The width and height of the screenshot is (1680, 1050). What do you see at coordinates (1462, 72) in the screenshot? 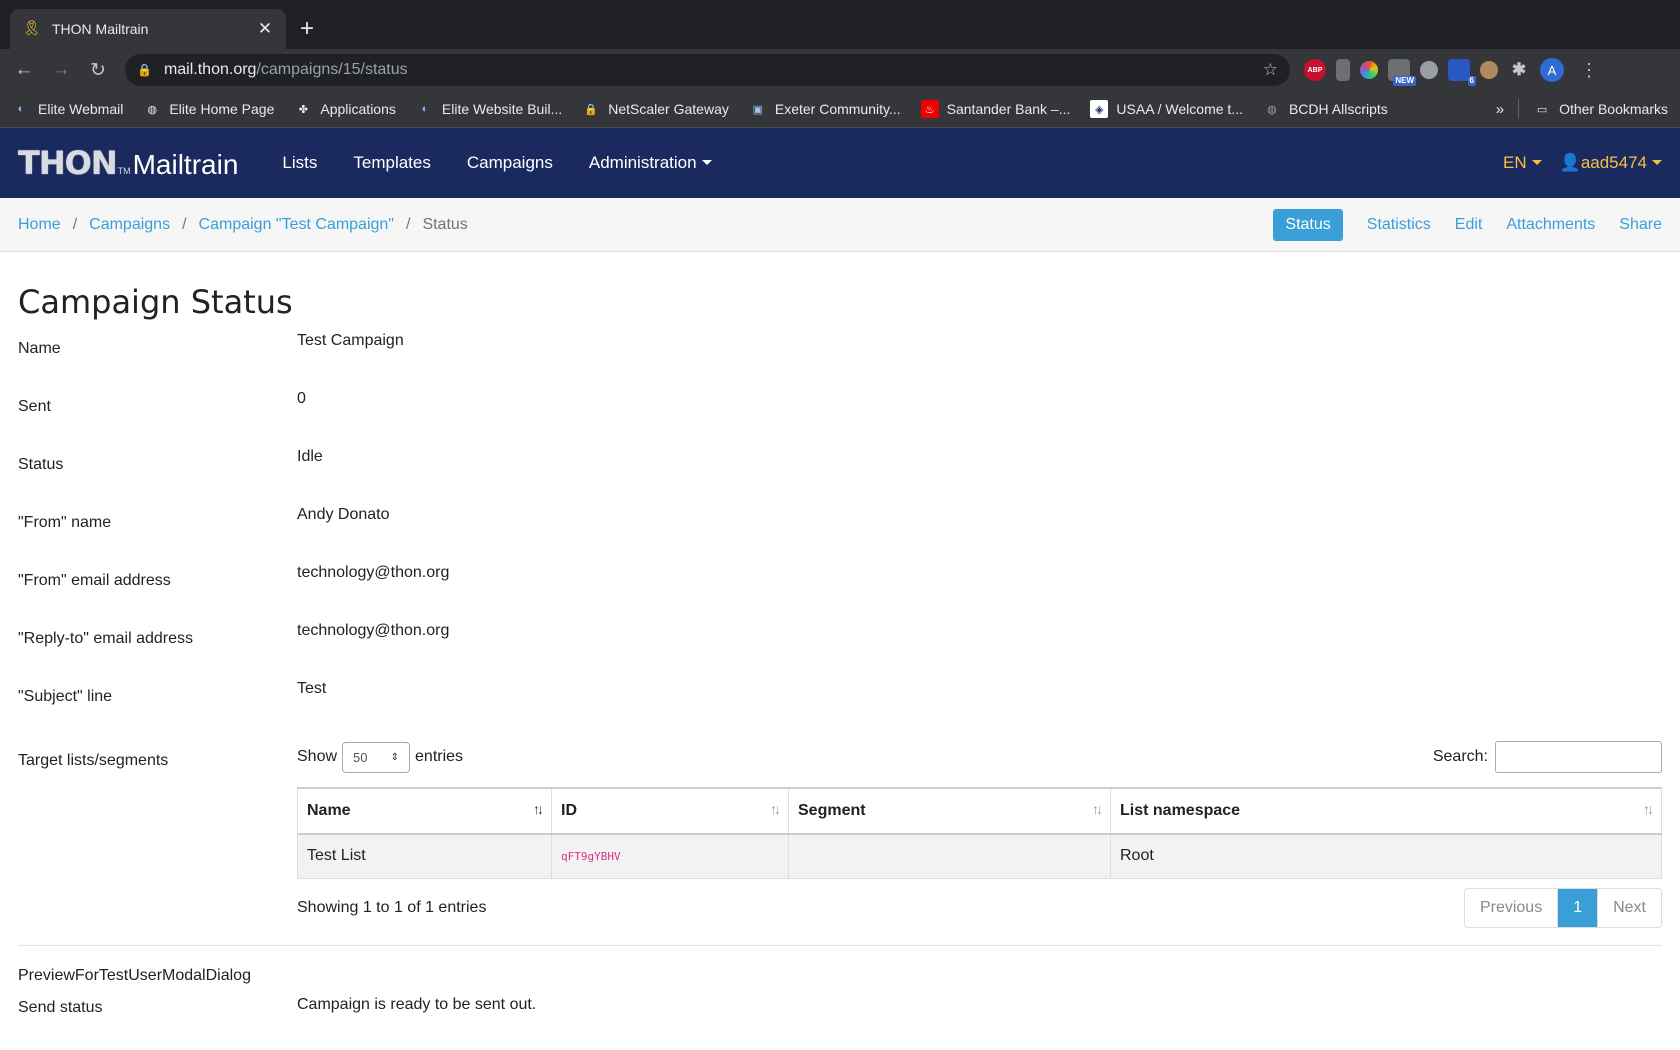
I see `shield-extension-icon: 6` at bounding box center [1462, 72].